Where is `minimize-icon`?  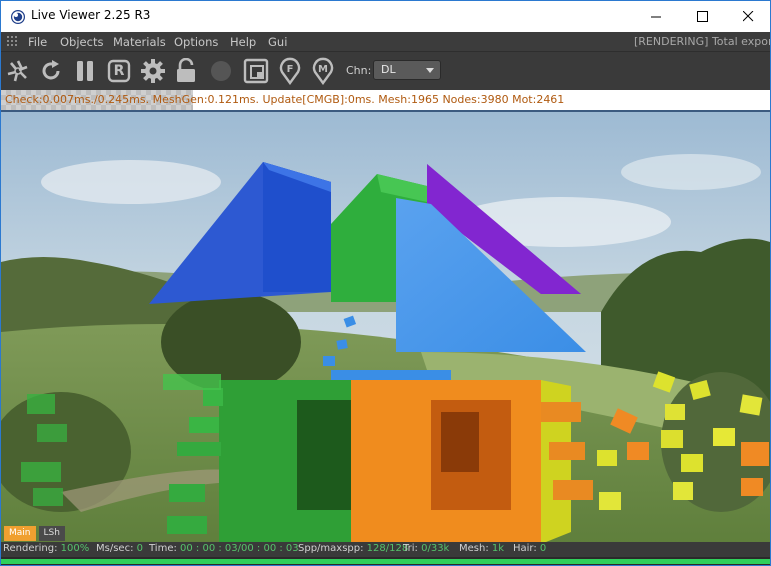
minimize-icon is located at coordinates (655, 17).